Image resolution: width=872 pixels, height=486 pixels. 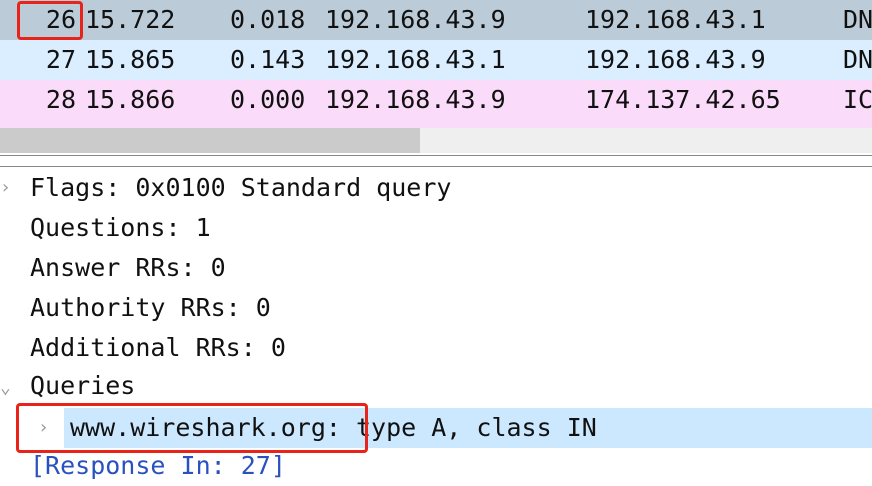 I want to click on pane-divider, so click(x=436, y=155).